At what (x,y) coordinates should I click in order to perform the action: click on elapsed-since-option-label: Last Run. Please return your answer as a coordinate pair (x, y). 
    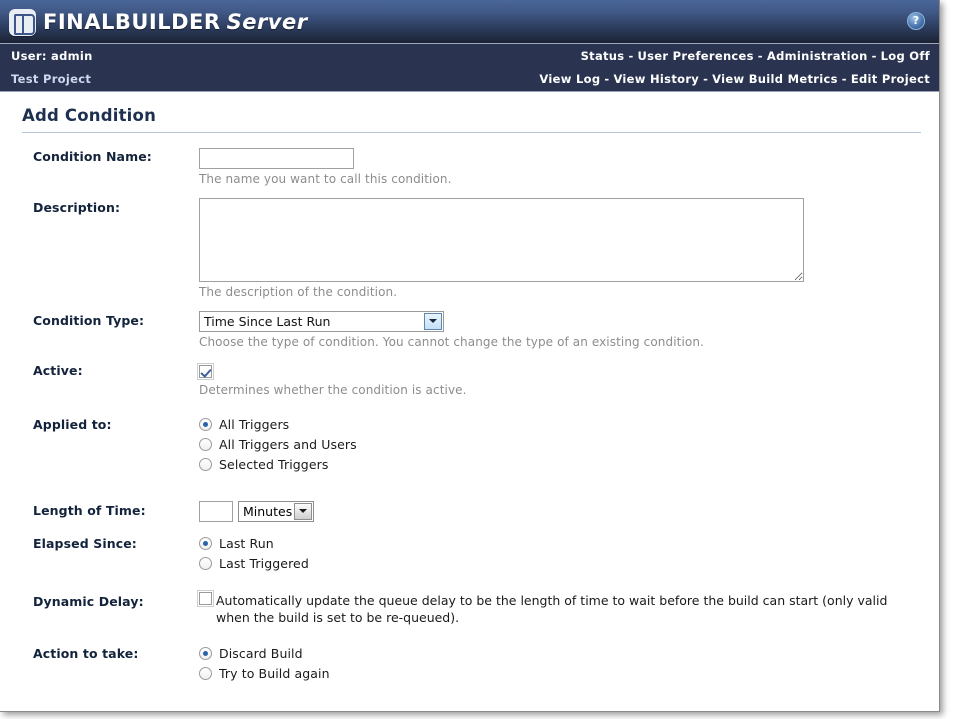
    Looking at the image, I should click on (246, 543).